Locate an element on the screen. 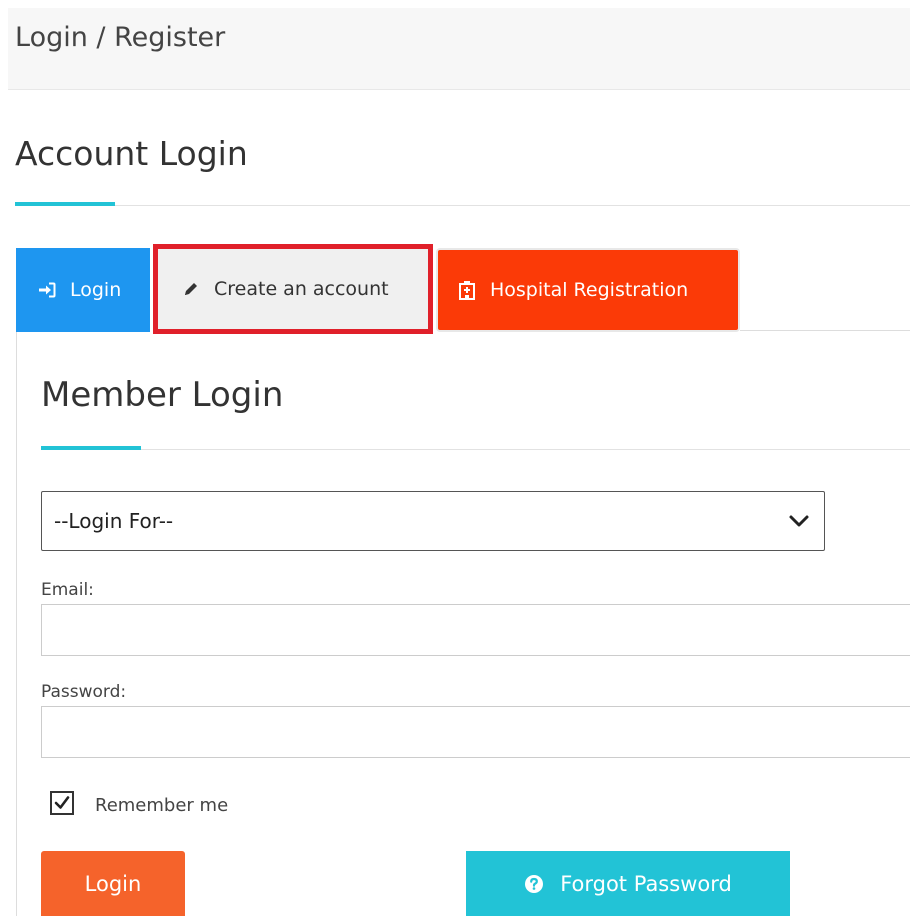  login-button-label: Login is located at coordinates (113, 883).